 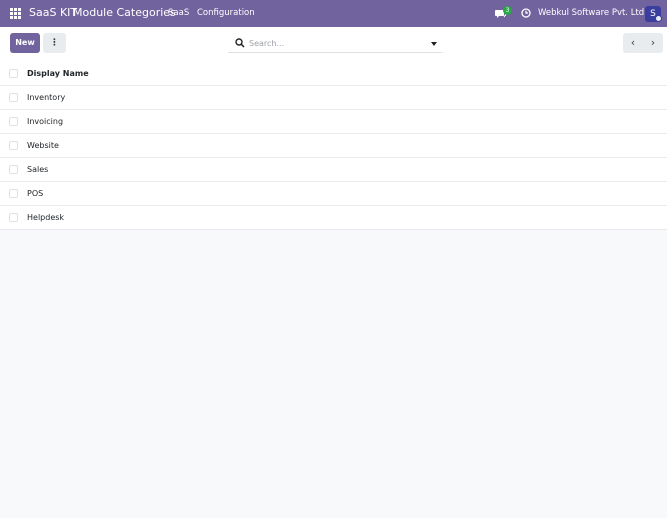 What do you see at coordinates (35, 193) in the screenshot?
I see `row-display-name: POS` at bounding box center [35, 193].